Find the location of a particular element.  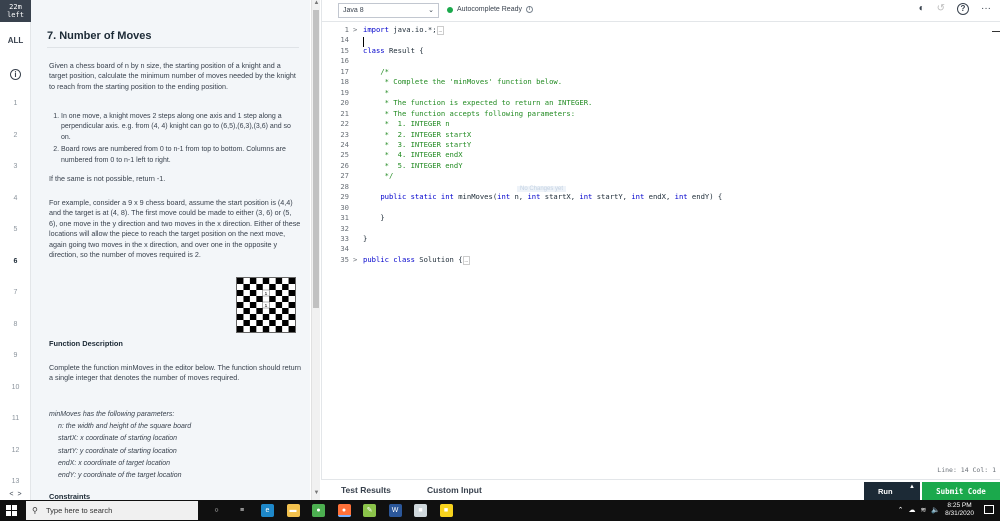

timer-label: left is located at coordinates (15, 15).